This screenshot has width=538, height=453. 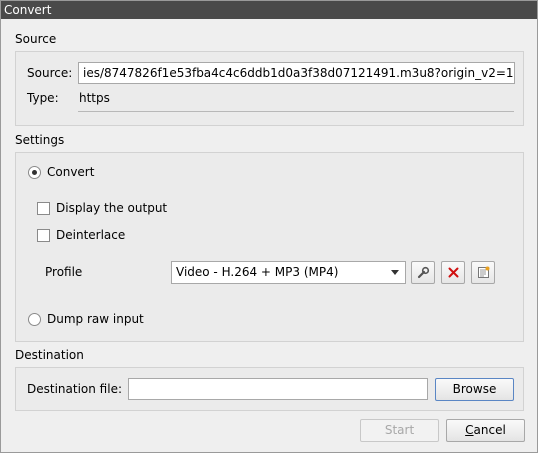 What do you see at coordinates (70, 172) in the screenshot?
I see `convert-label: Convert` at bounding box center [70, 172].